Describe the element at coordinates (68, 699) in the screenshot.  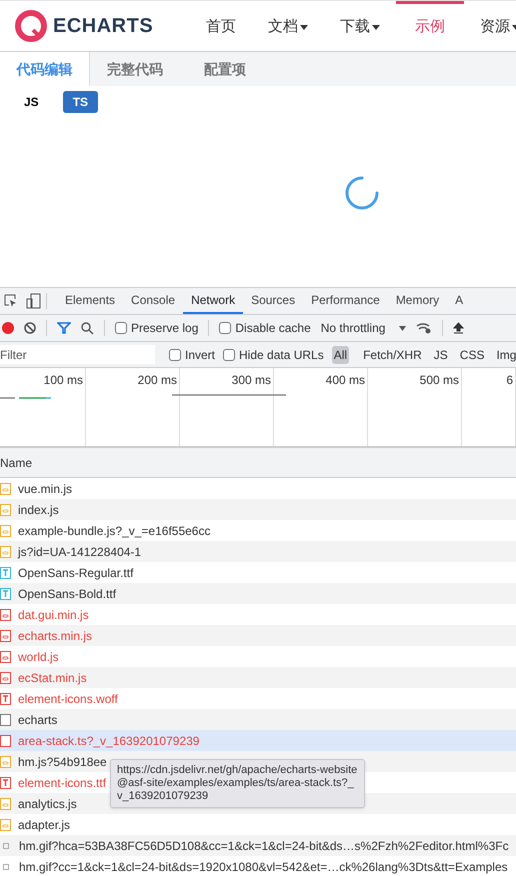
I see `request-name: element-icons.woff` at that location.